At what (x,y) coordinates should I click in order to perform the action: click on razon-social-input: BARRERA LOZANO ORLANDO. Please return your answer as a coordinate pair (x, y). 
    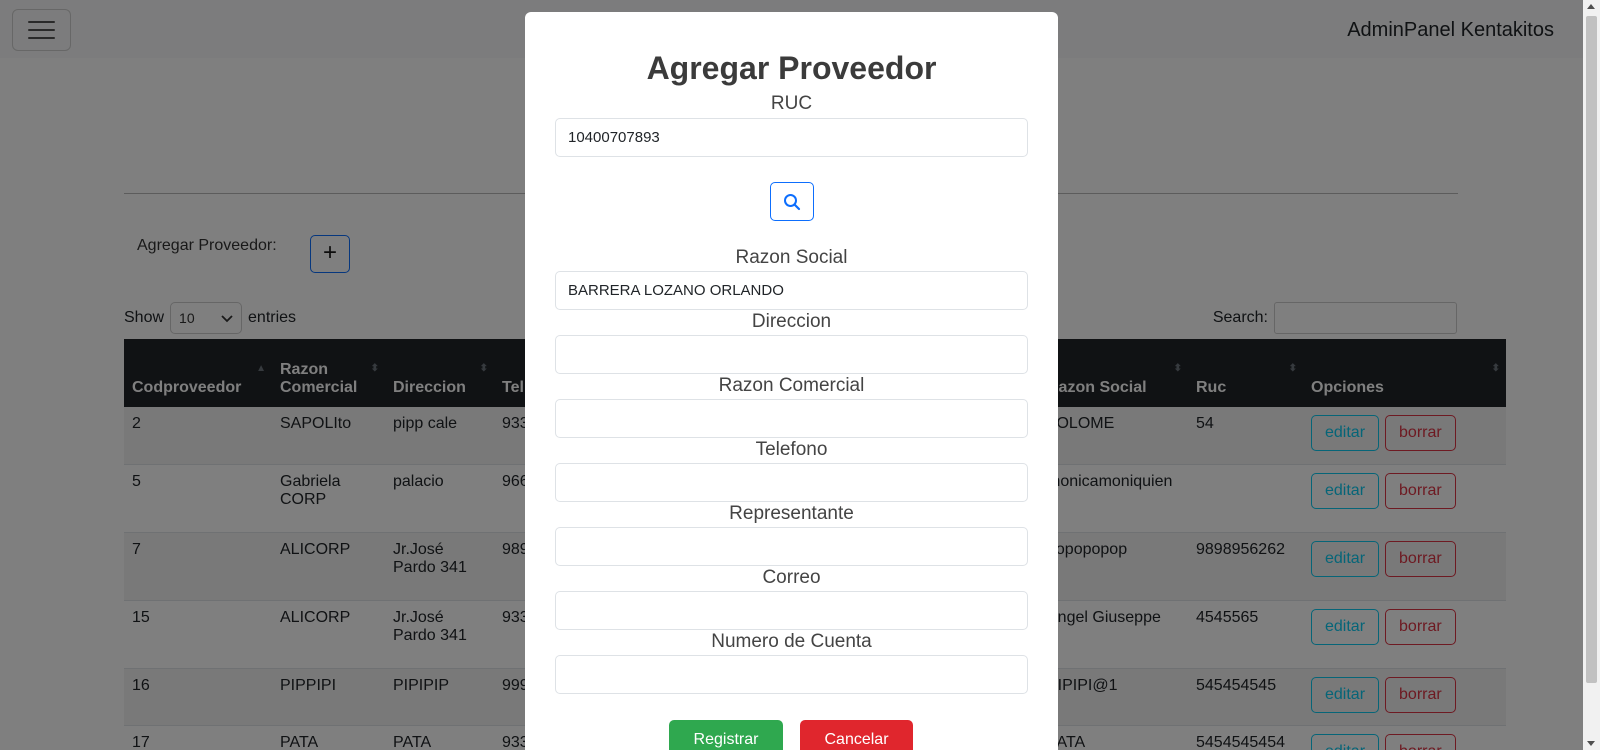
    Looking at the image, I should click on (791, 290).